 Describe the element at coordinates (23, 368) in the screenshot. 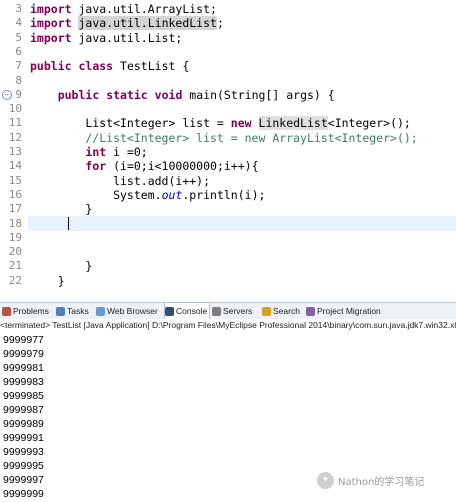

I see `console-output-line: 9999981` at that location.